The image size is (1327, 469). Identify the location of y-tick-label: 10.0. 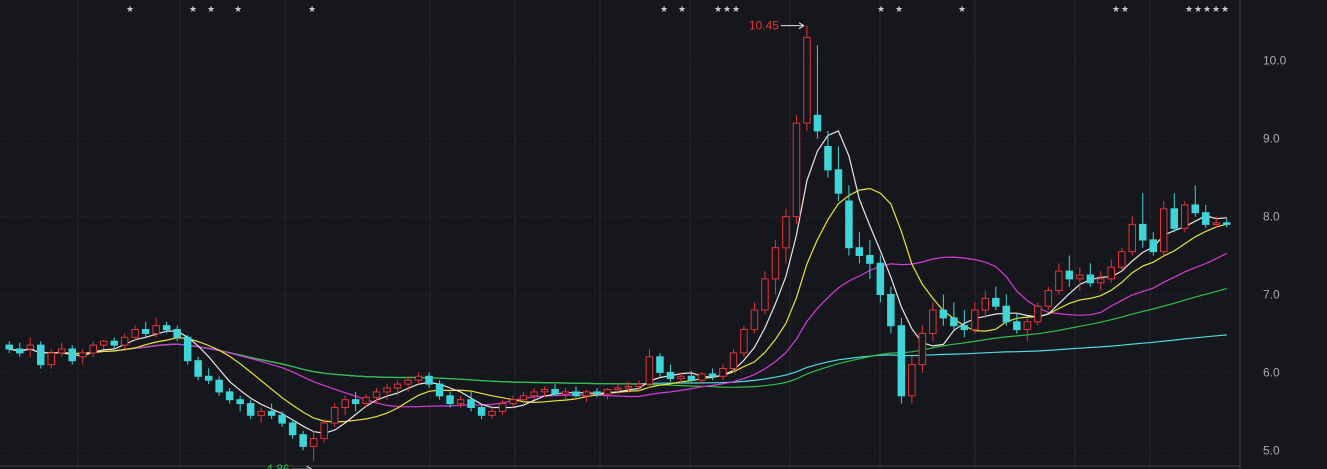
(1275, 61).